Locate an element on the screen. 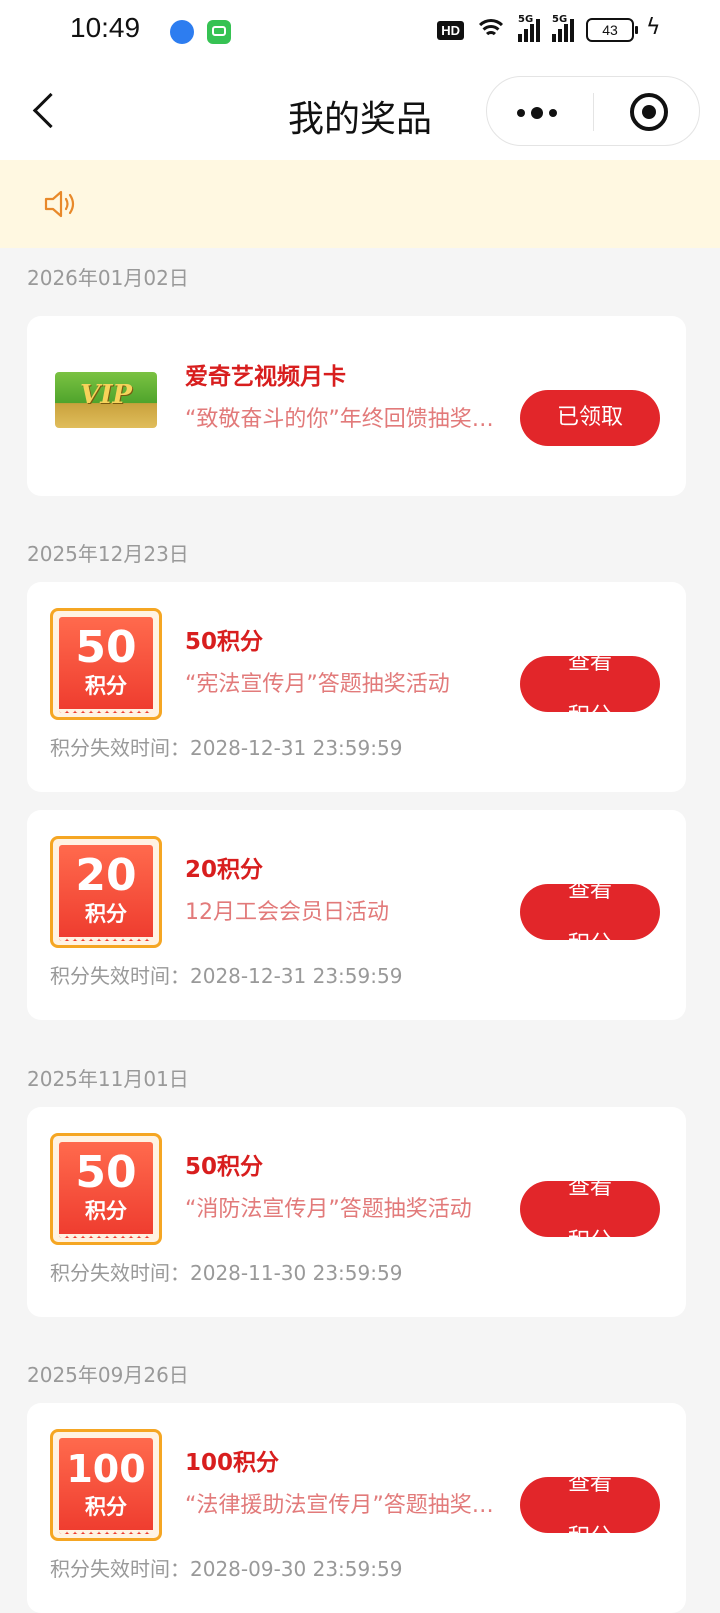  points-badge: 100 积分 is located at coordinates (106, 1485).